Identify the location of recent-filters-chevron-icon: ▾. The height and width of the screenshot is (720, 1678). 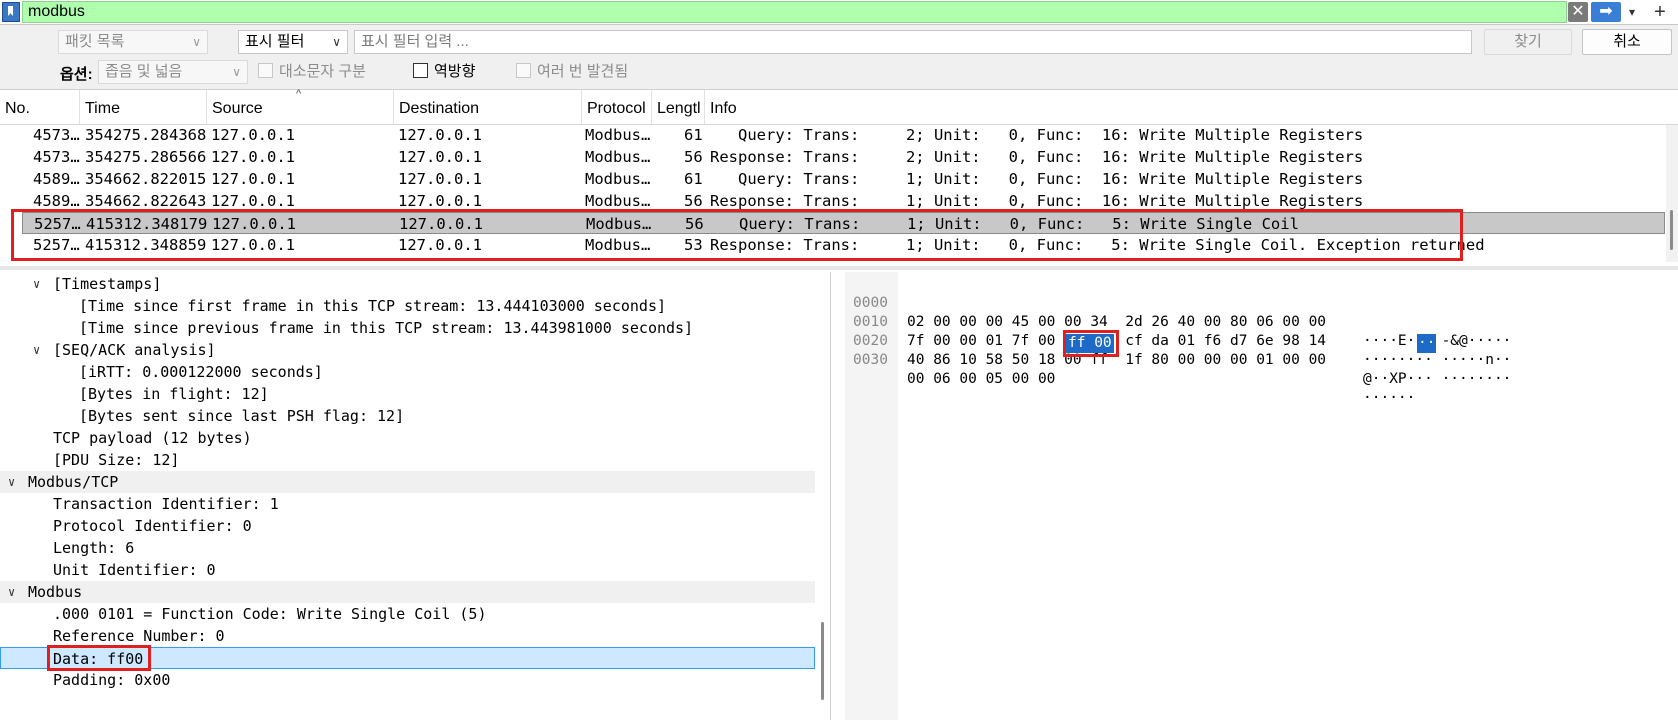
(1632, 12).